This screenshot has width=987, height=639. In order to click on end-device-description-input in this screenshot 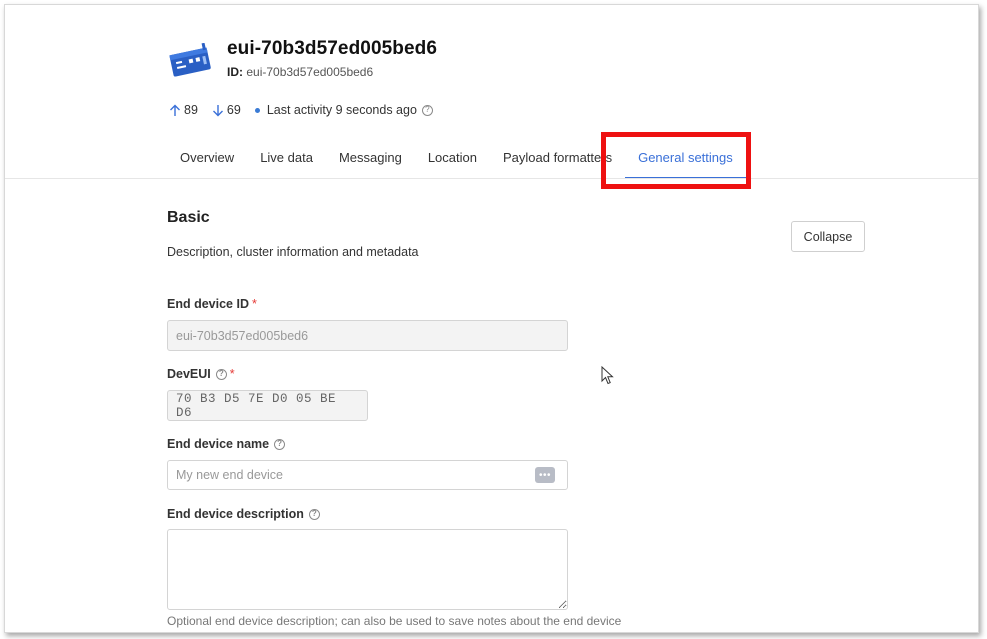, I will do `click(367, 569)`.